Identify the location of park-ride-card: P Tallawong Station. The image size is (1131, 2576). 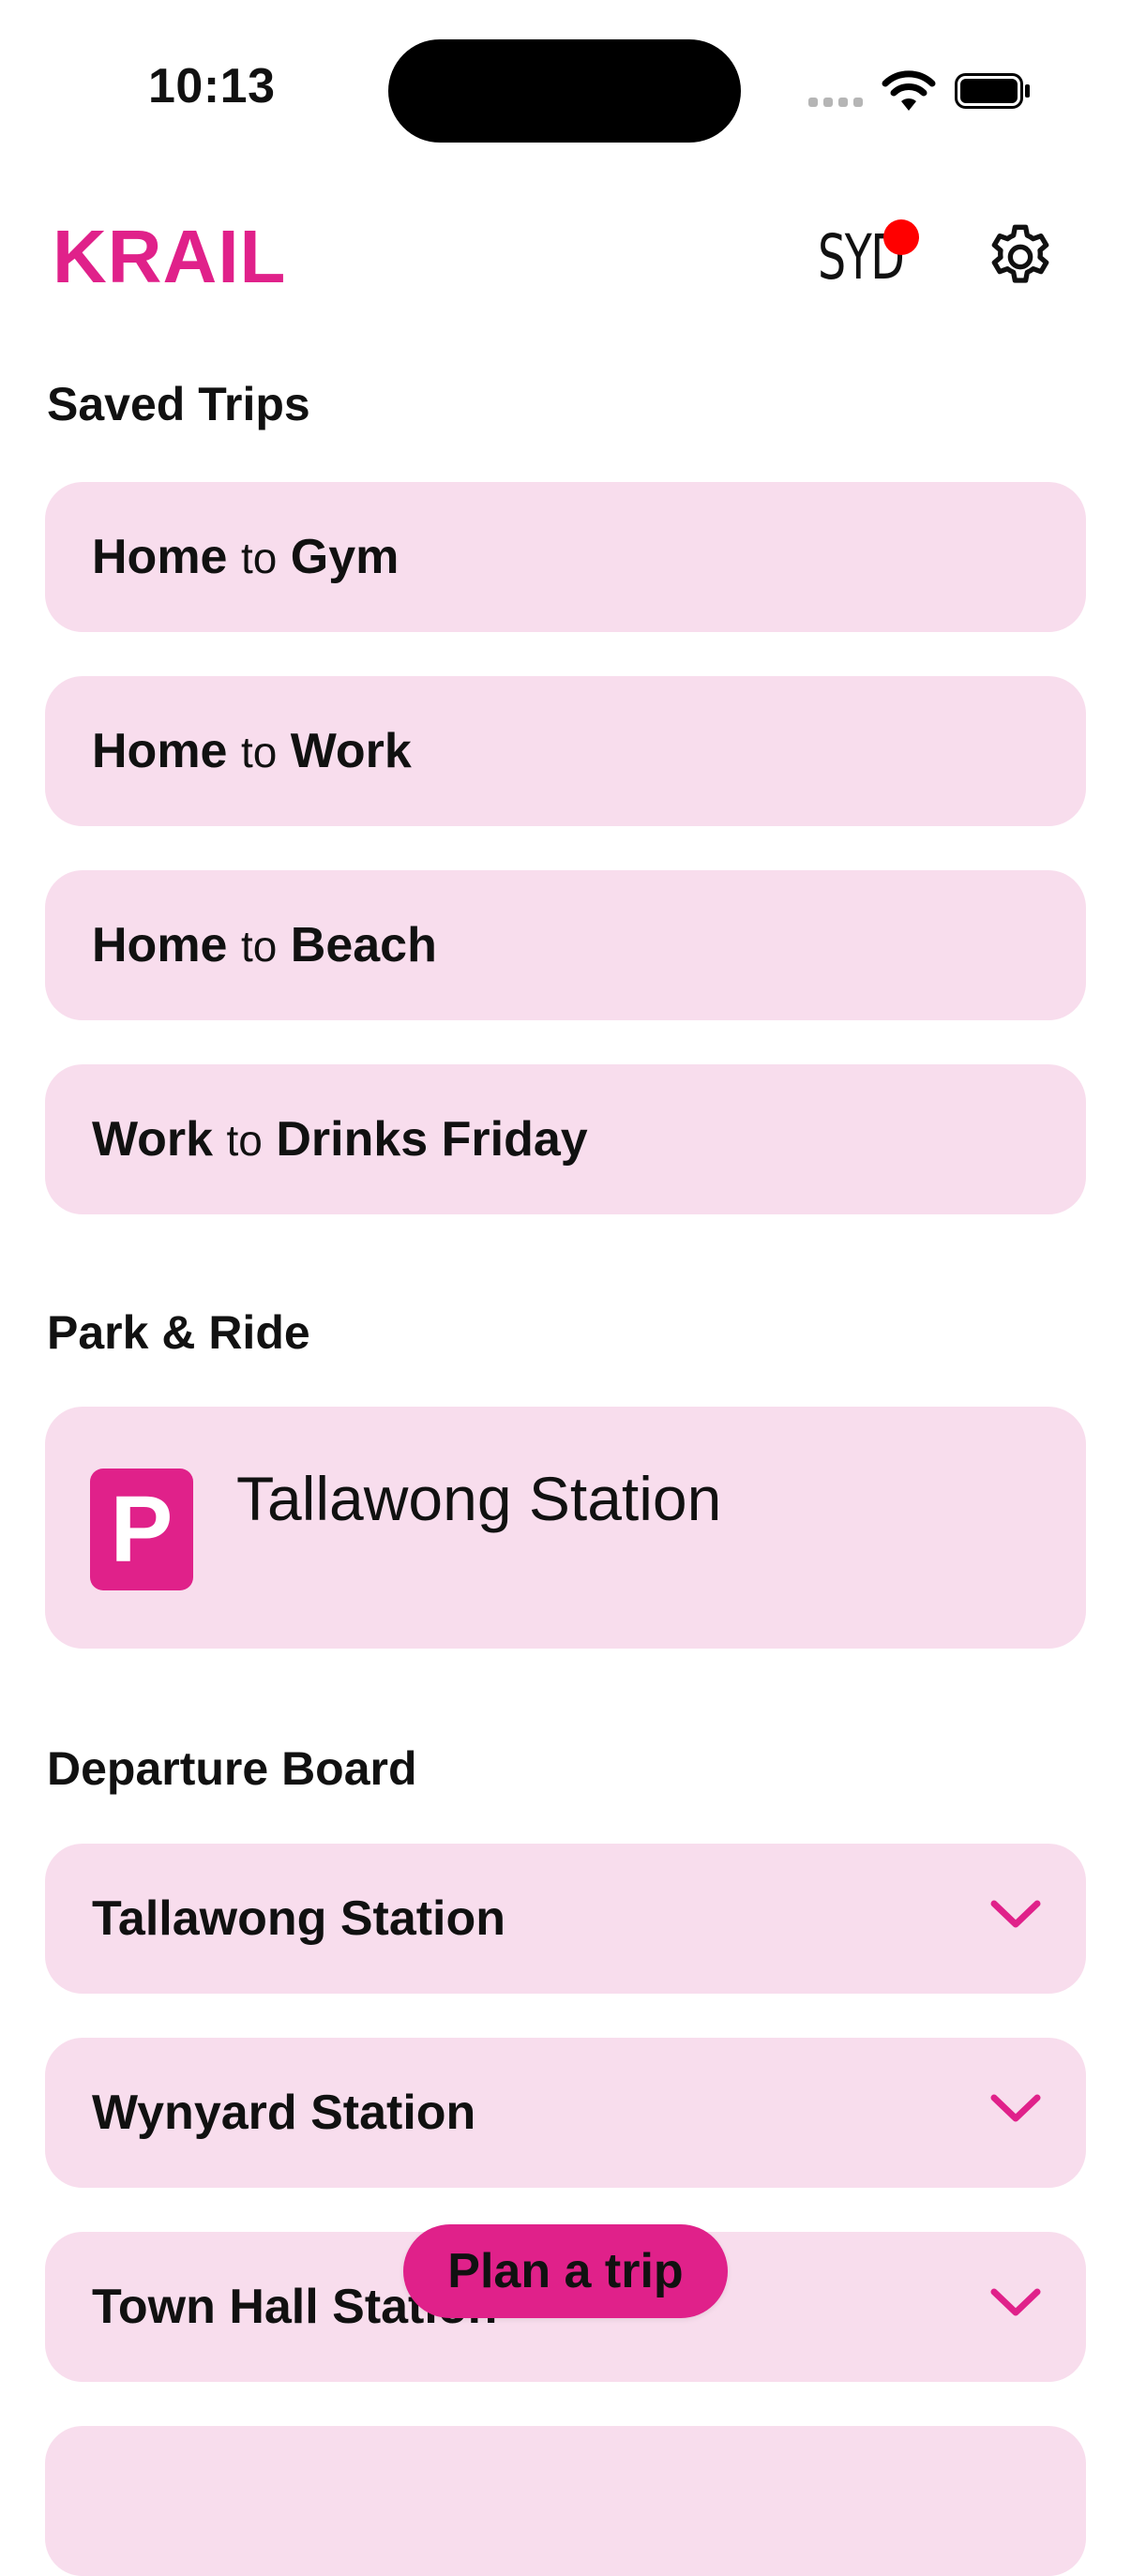
(565, 1528).